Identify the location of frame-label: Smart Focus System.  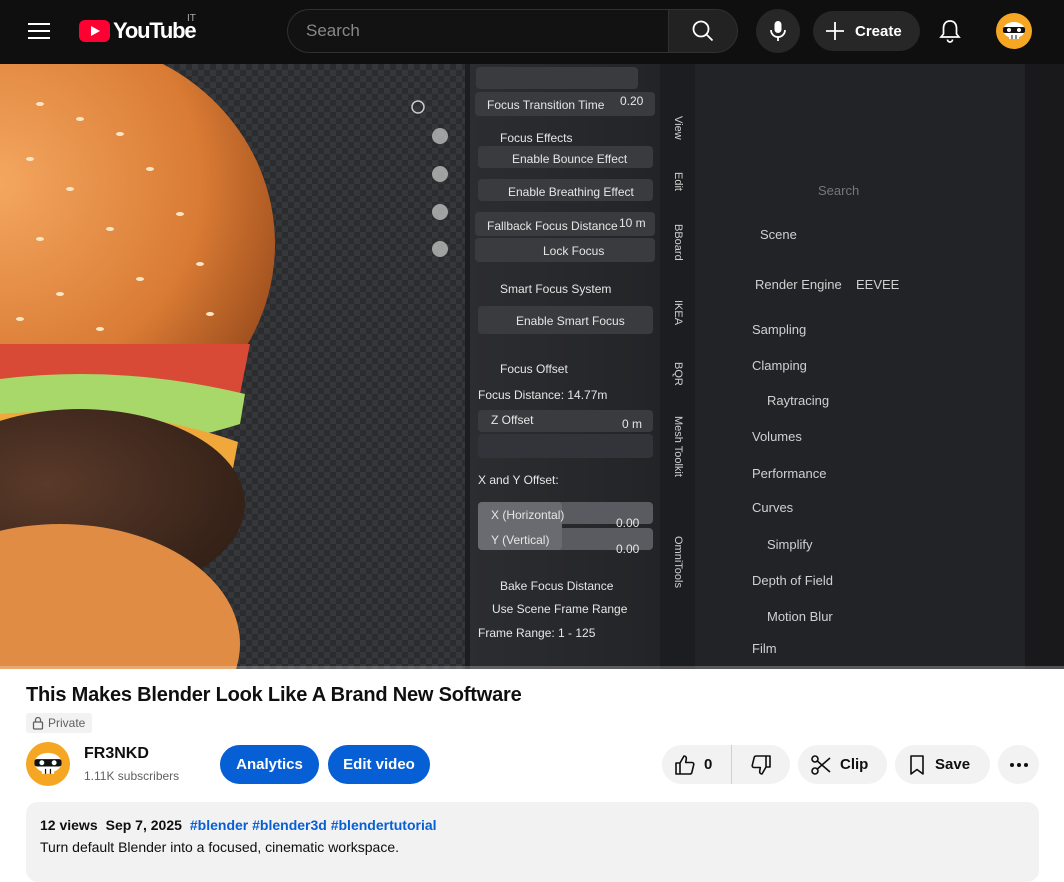
(556, 289).